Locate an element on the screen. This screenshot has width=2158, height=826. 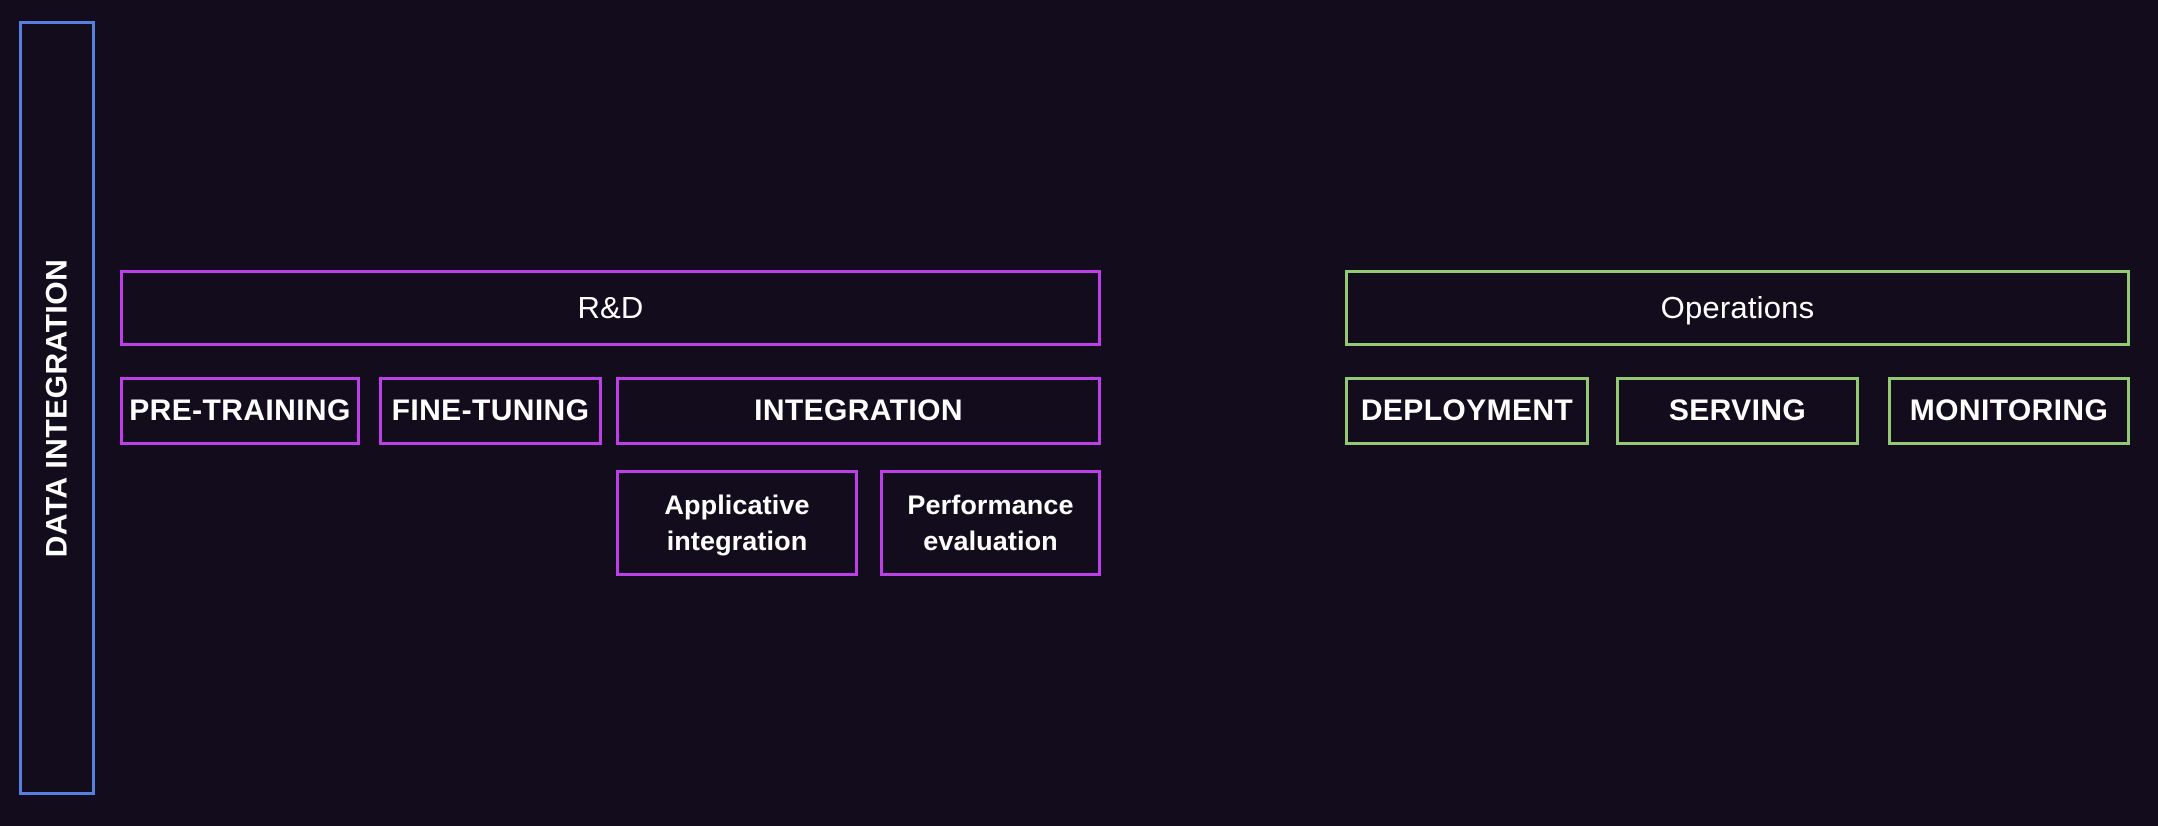
stage-serving: SERVING is located at coordinates (1737, 411).